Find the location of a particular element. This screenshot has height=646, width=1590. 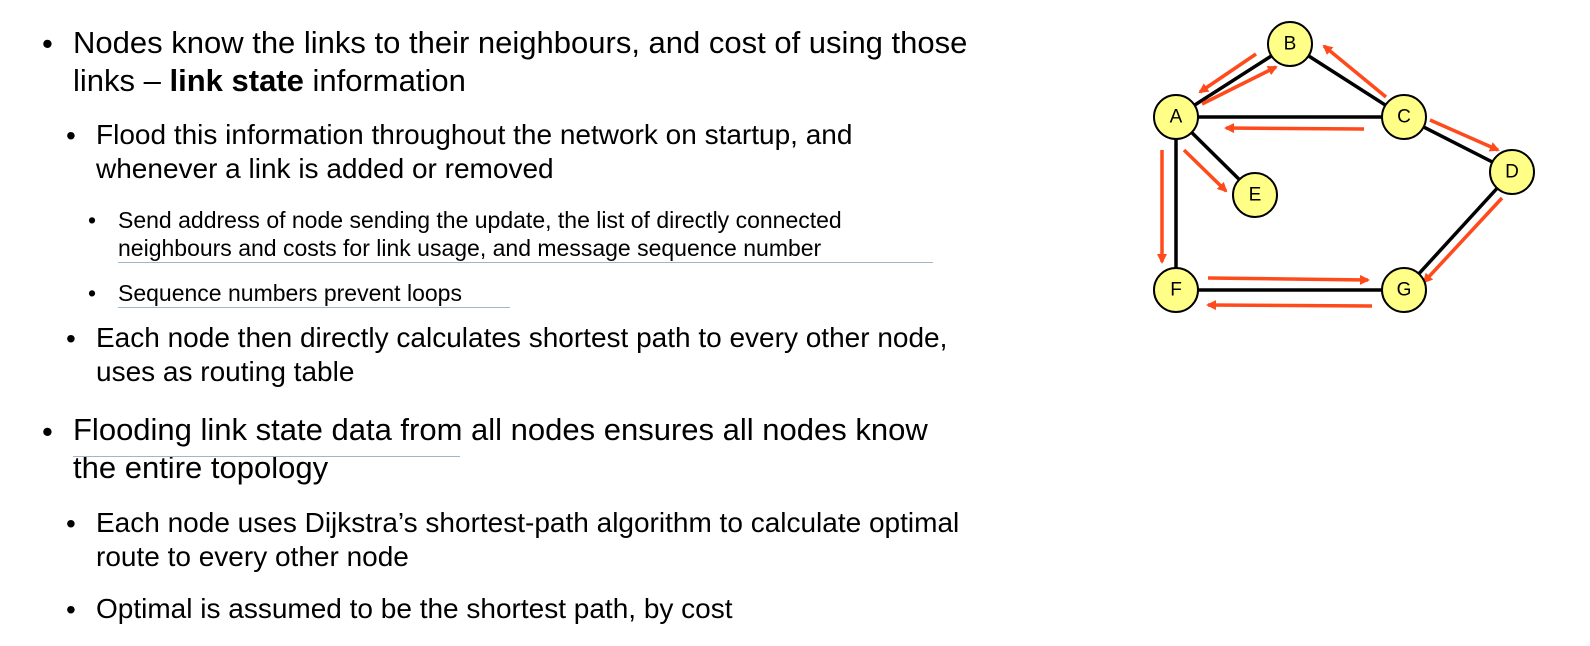

network-graph: A B C D E F G is located at coordinates (1344, 167).